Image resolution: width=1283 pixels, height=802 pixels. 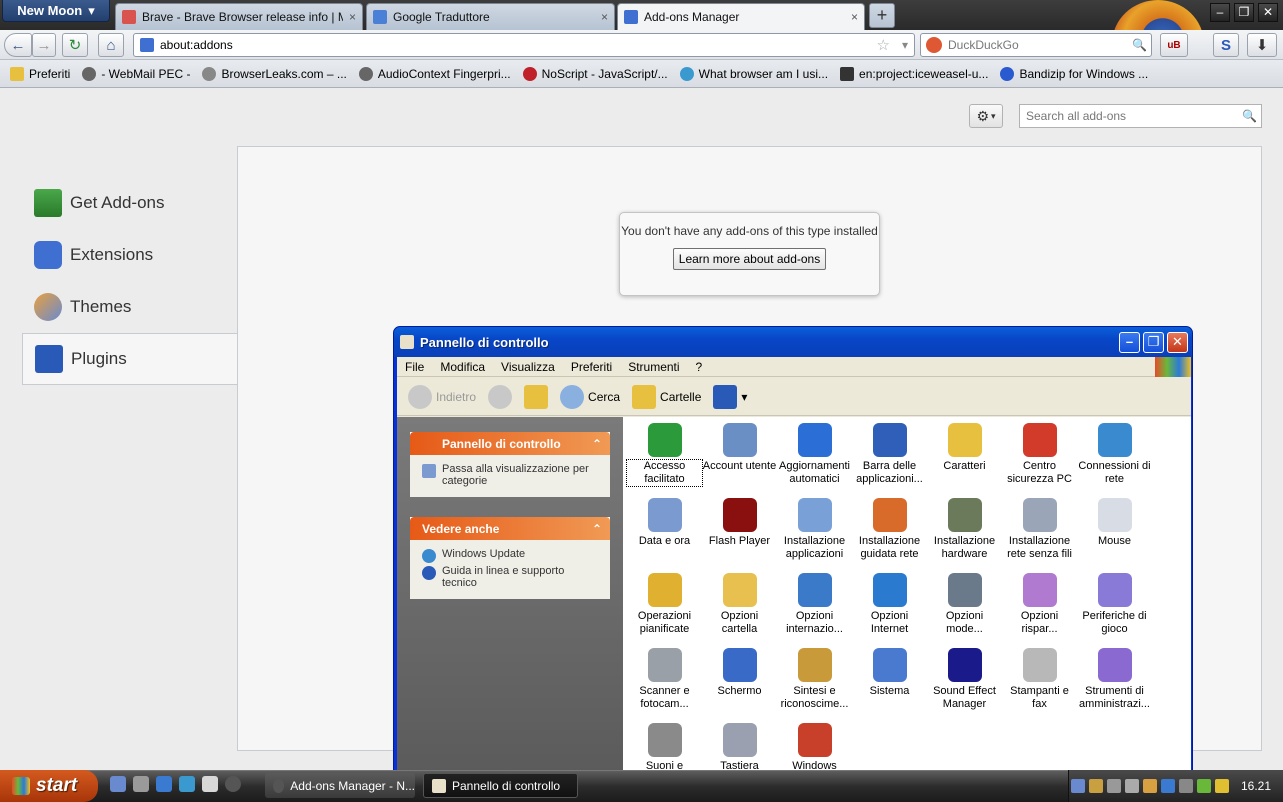 I want to click on control-panel-item: Stampanti e fax, so click(x=1039, y=677).